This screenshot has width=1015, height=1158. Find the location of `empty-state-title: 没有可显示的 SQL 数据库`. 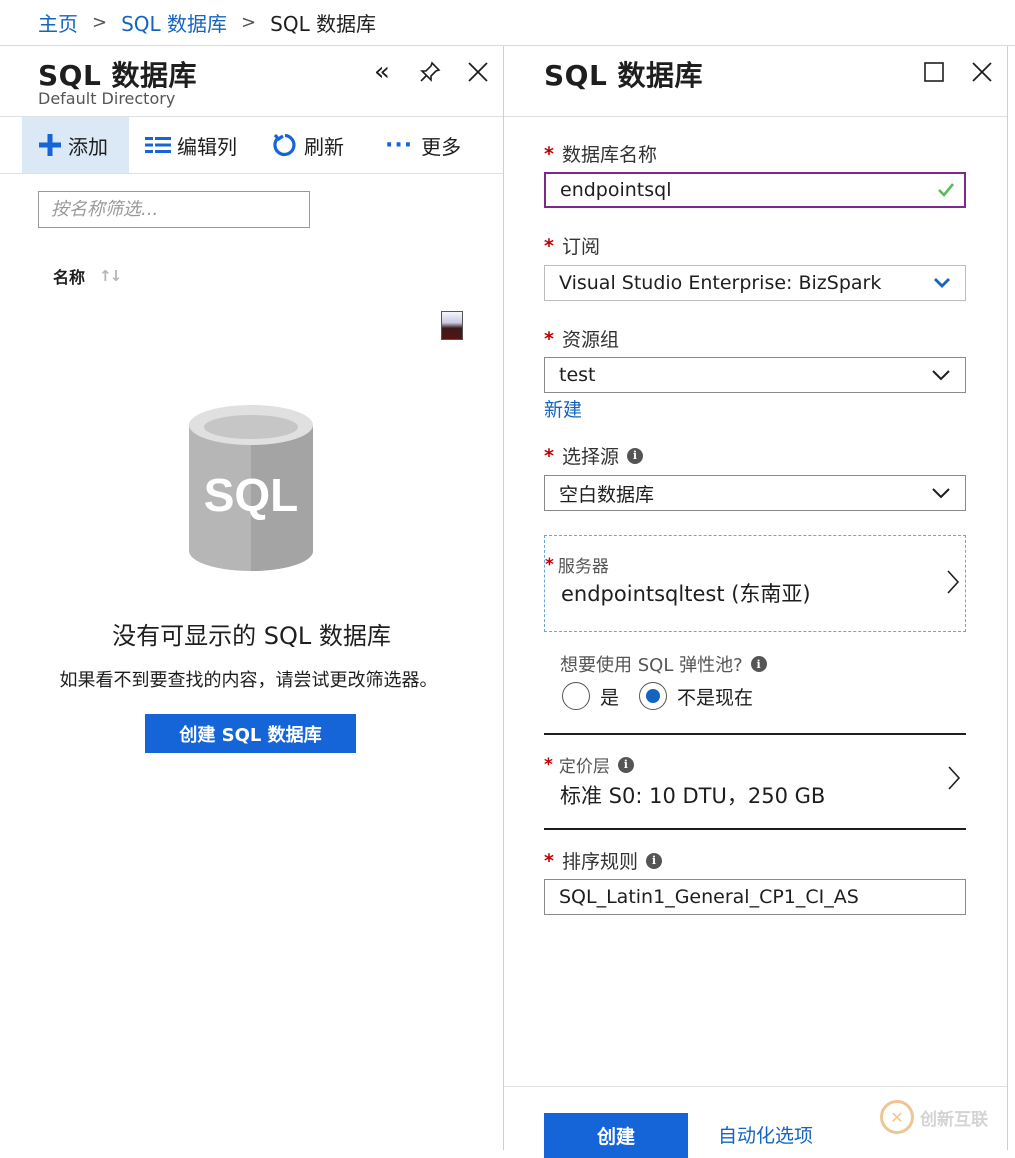

empty-state-title: 没有可显示的 SQL 数据库 is located at coordinates (251, 636).